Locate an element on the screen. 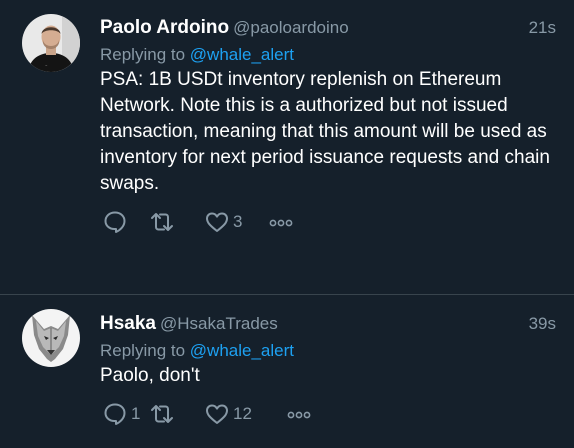 The width and height of the screenshot is (574, 448). user-handle: @HsakaTrades is located at coordinates (219, 323).